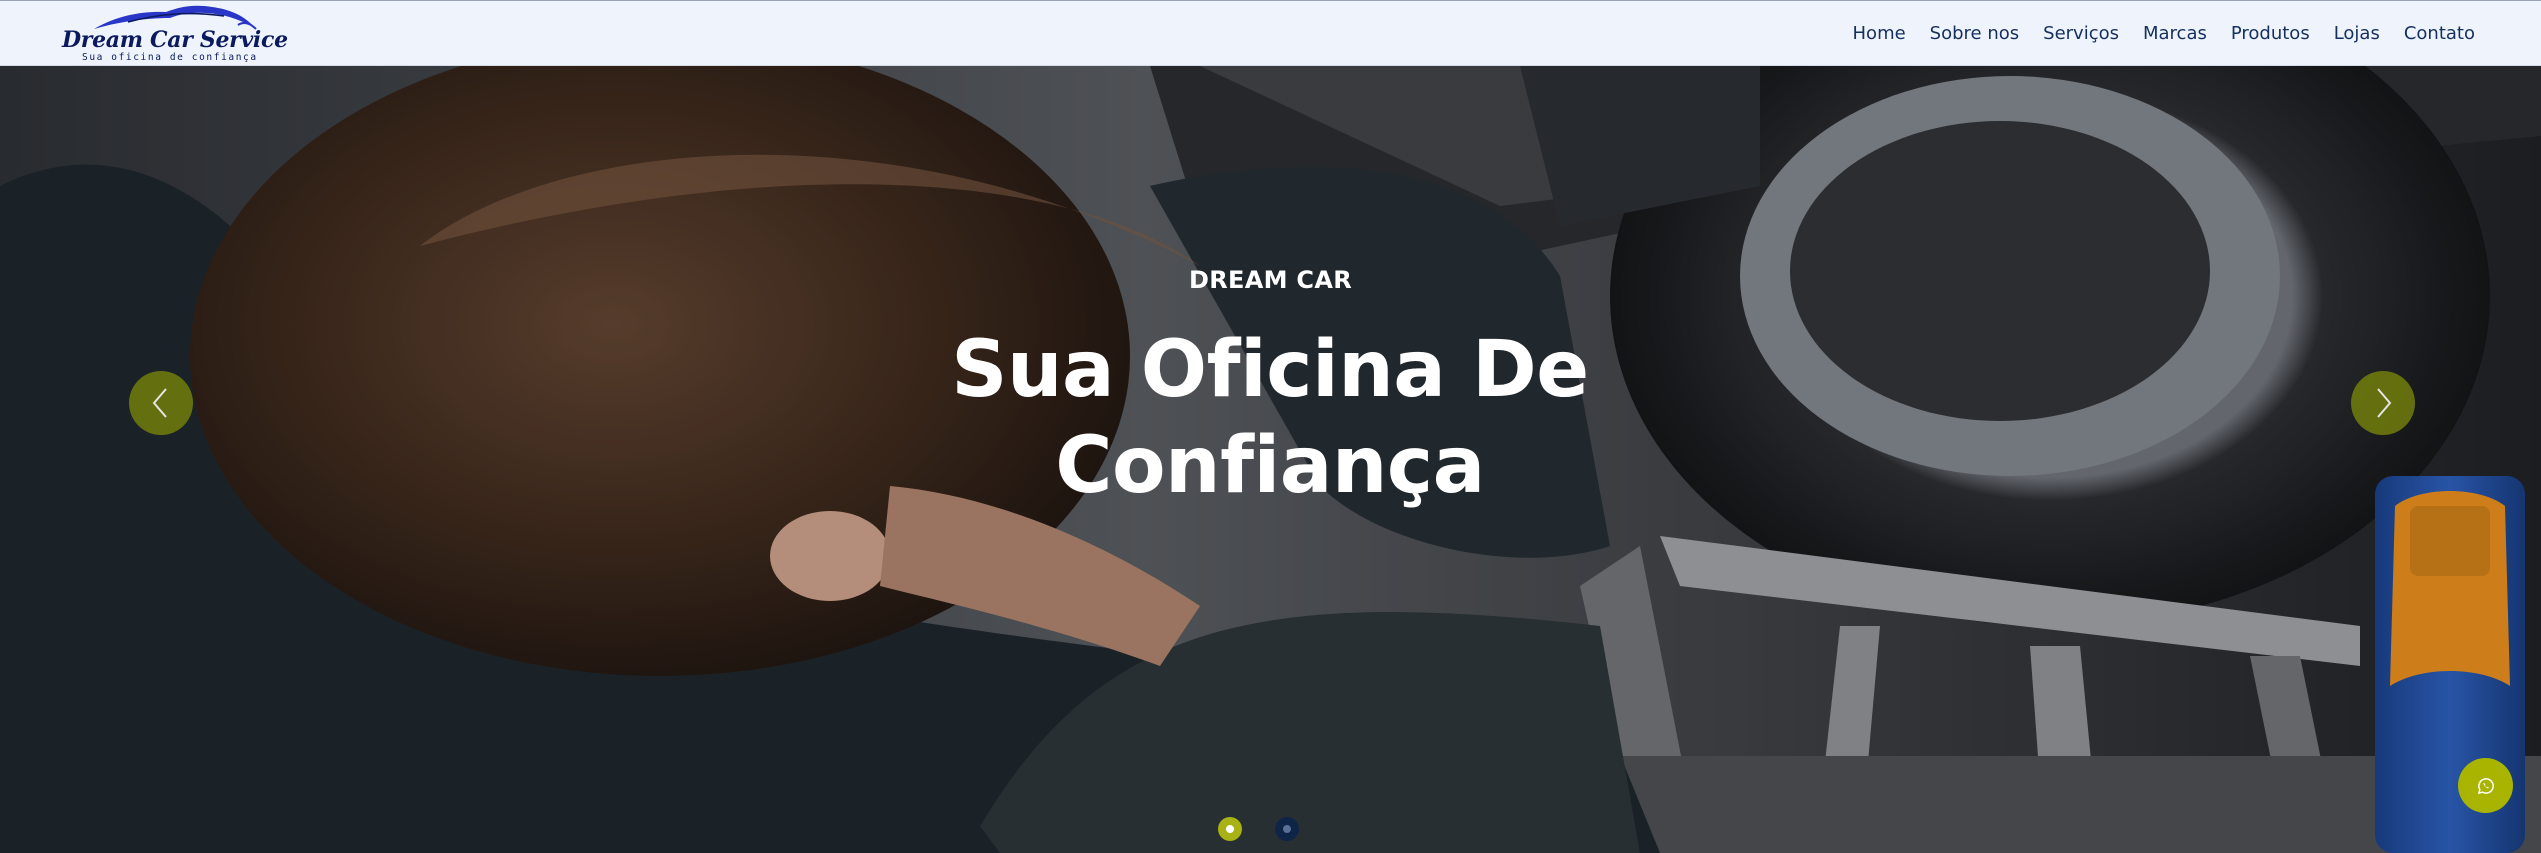  Describe the element at coordinates (170, 57) in the screenshot. I see `brand-tagline: Sua oficina de confiança` at that location.